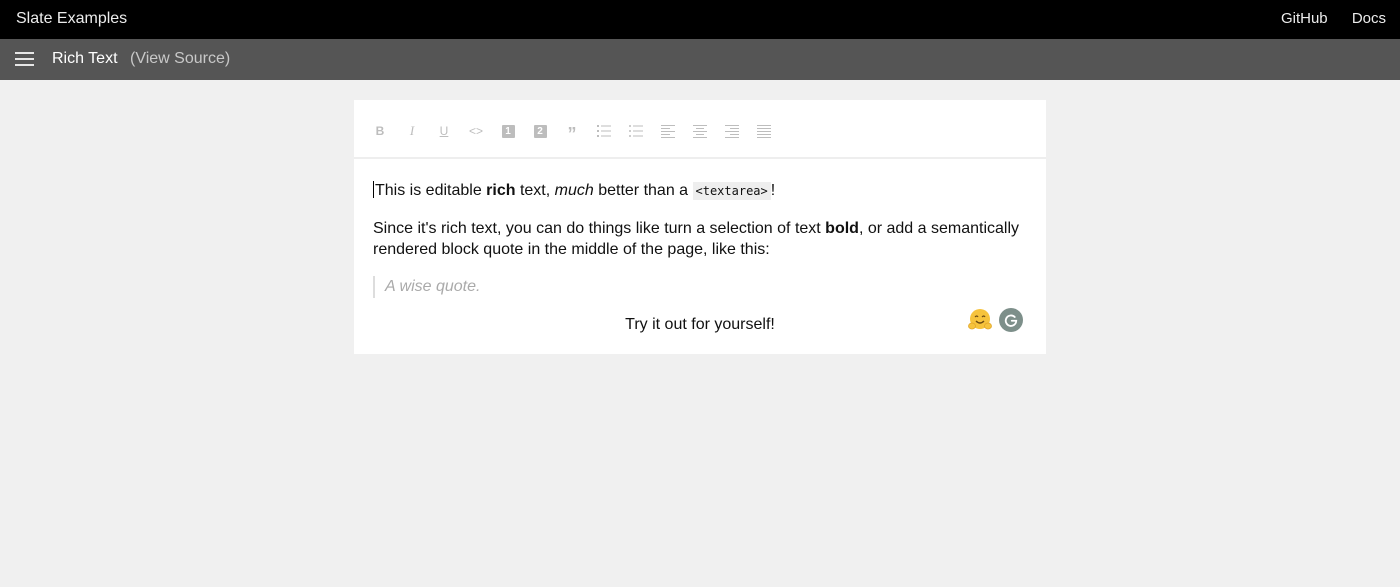 The image size is (1400, 587). I want to click on underline-icon: U, so click(444, 131).